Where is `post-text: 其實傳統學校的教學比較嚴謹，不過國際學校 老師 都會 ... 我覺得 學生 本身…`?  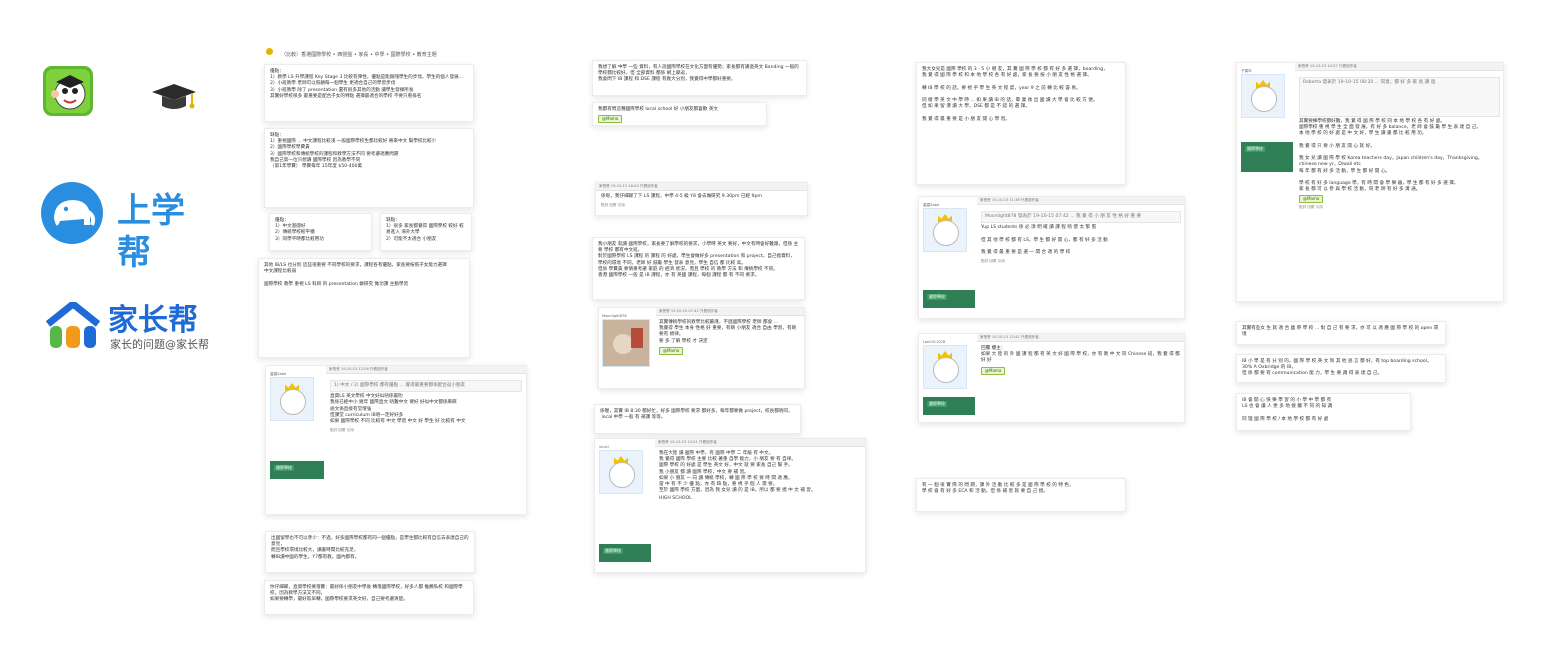
post-text: 其實傳統學校的教學比較嚴謹，不過國際學校 老師 都會 ... 我覺得 學生 本身… is located at coordinates (728, 332).